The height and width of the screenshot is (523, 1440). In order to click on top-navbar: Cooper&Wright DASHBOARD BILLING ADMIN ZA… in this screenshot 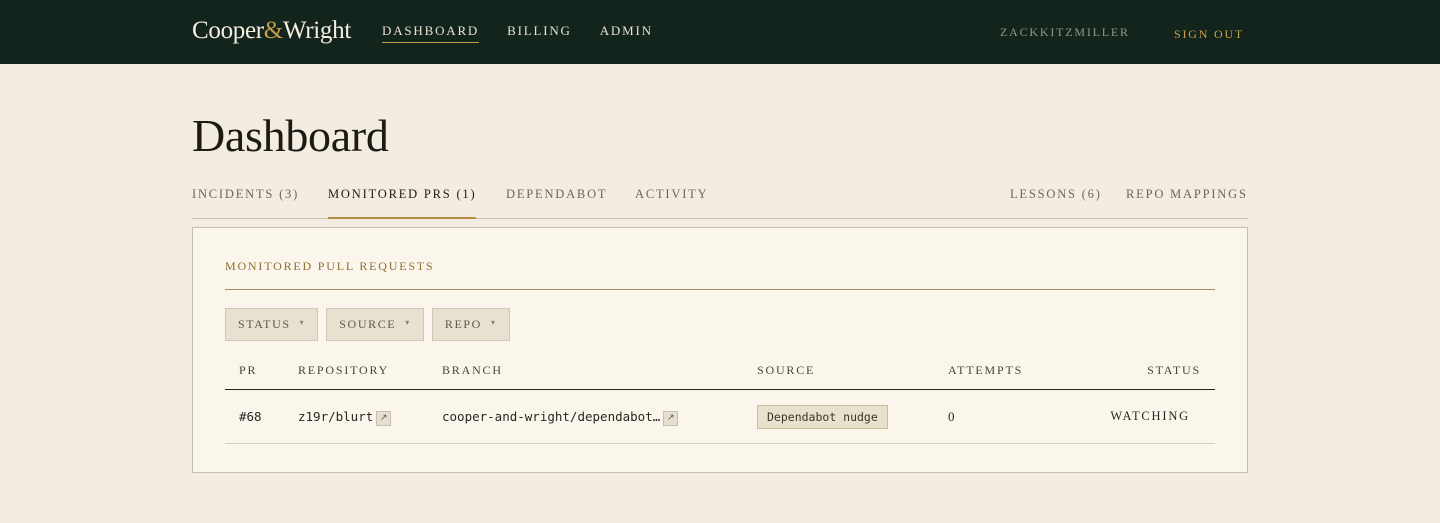, I will do `click(720, 32)`.